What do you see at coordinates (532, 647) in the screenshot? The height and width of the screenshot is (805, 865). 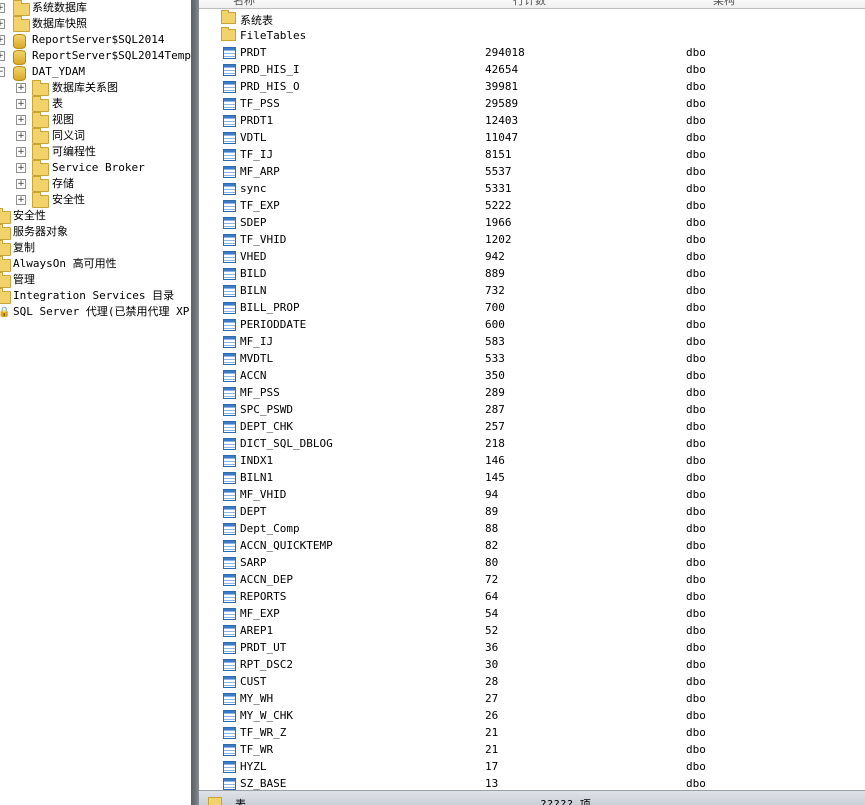 I see `table-row: PRDT_UT 36 dbo` at bounding box center [532, 647].